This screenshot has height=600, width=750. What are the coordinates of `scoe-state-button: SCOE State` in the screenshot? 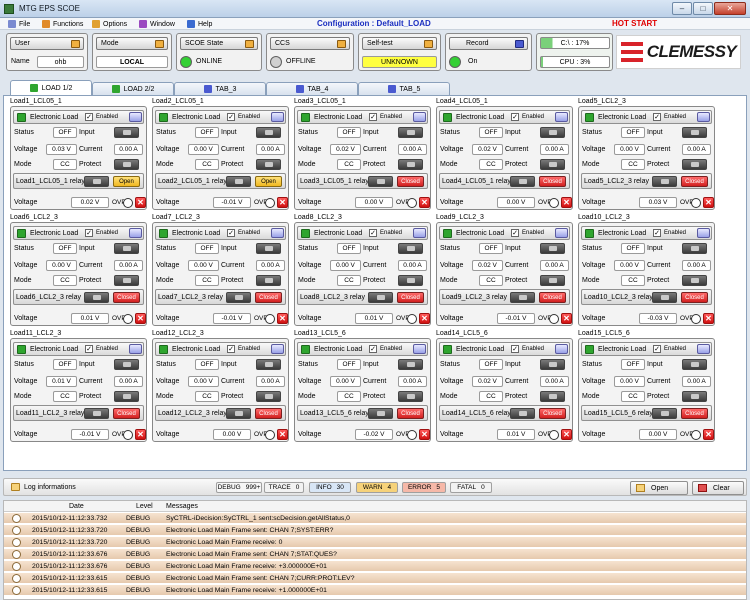 It's located at (219, 43).